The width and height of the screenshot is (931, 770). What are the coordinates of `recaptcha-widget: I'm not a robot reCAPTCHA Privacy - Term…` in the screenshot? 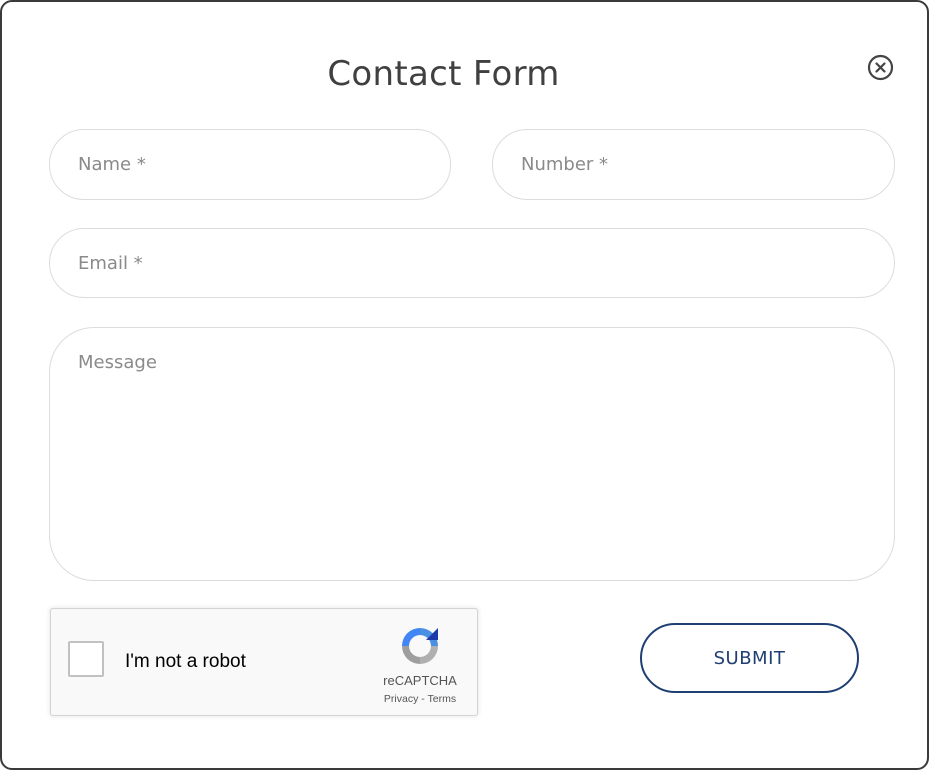 It's located at (264, 662).